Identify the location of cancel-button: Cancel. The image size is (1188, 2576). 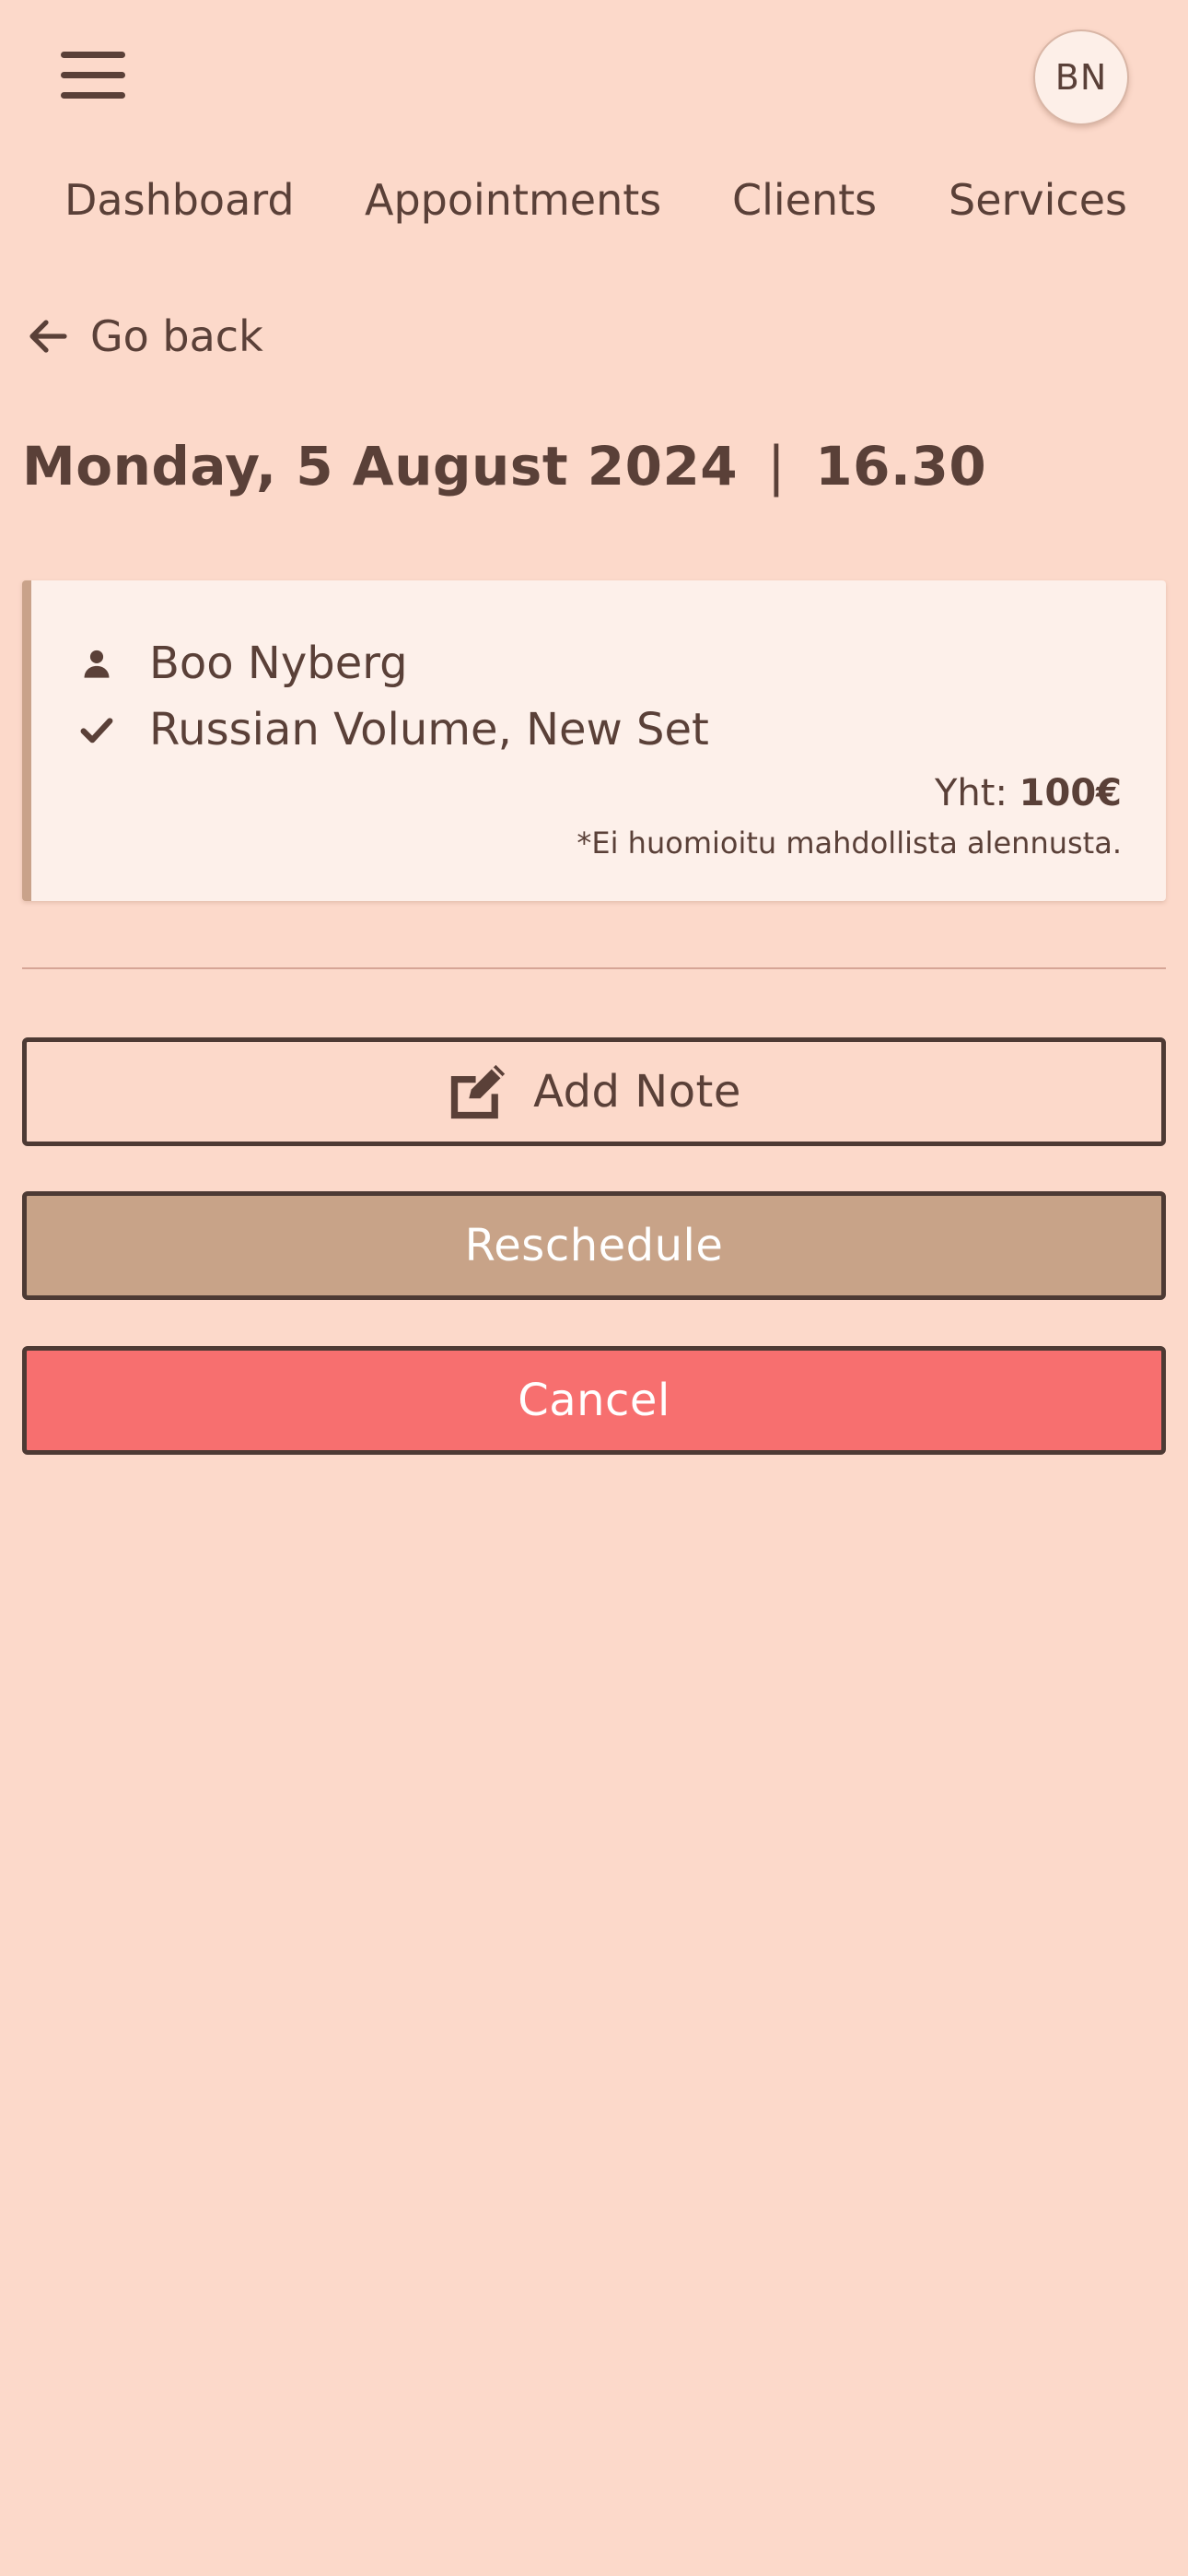
(594, 1400).